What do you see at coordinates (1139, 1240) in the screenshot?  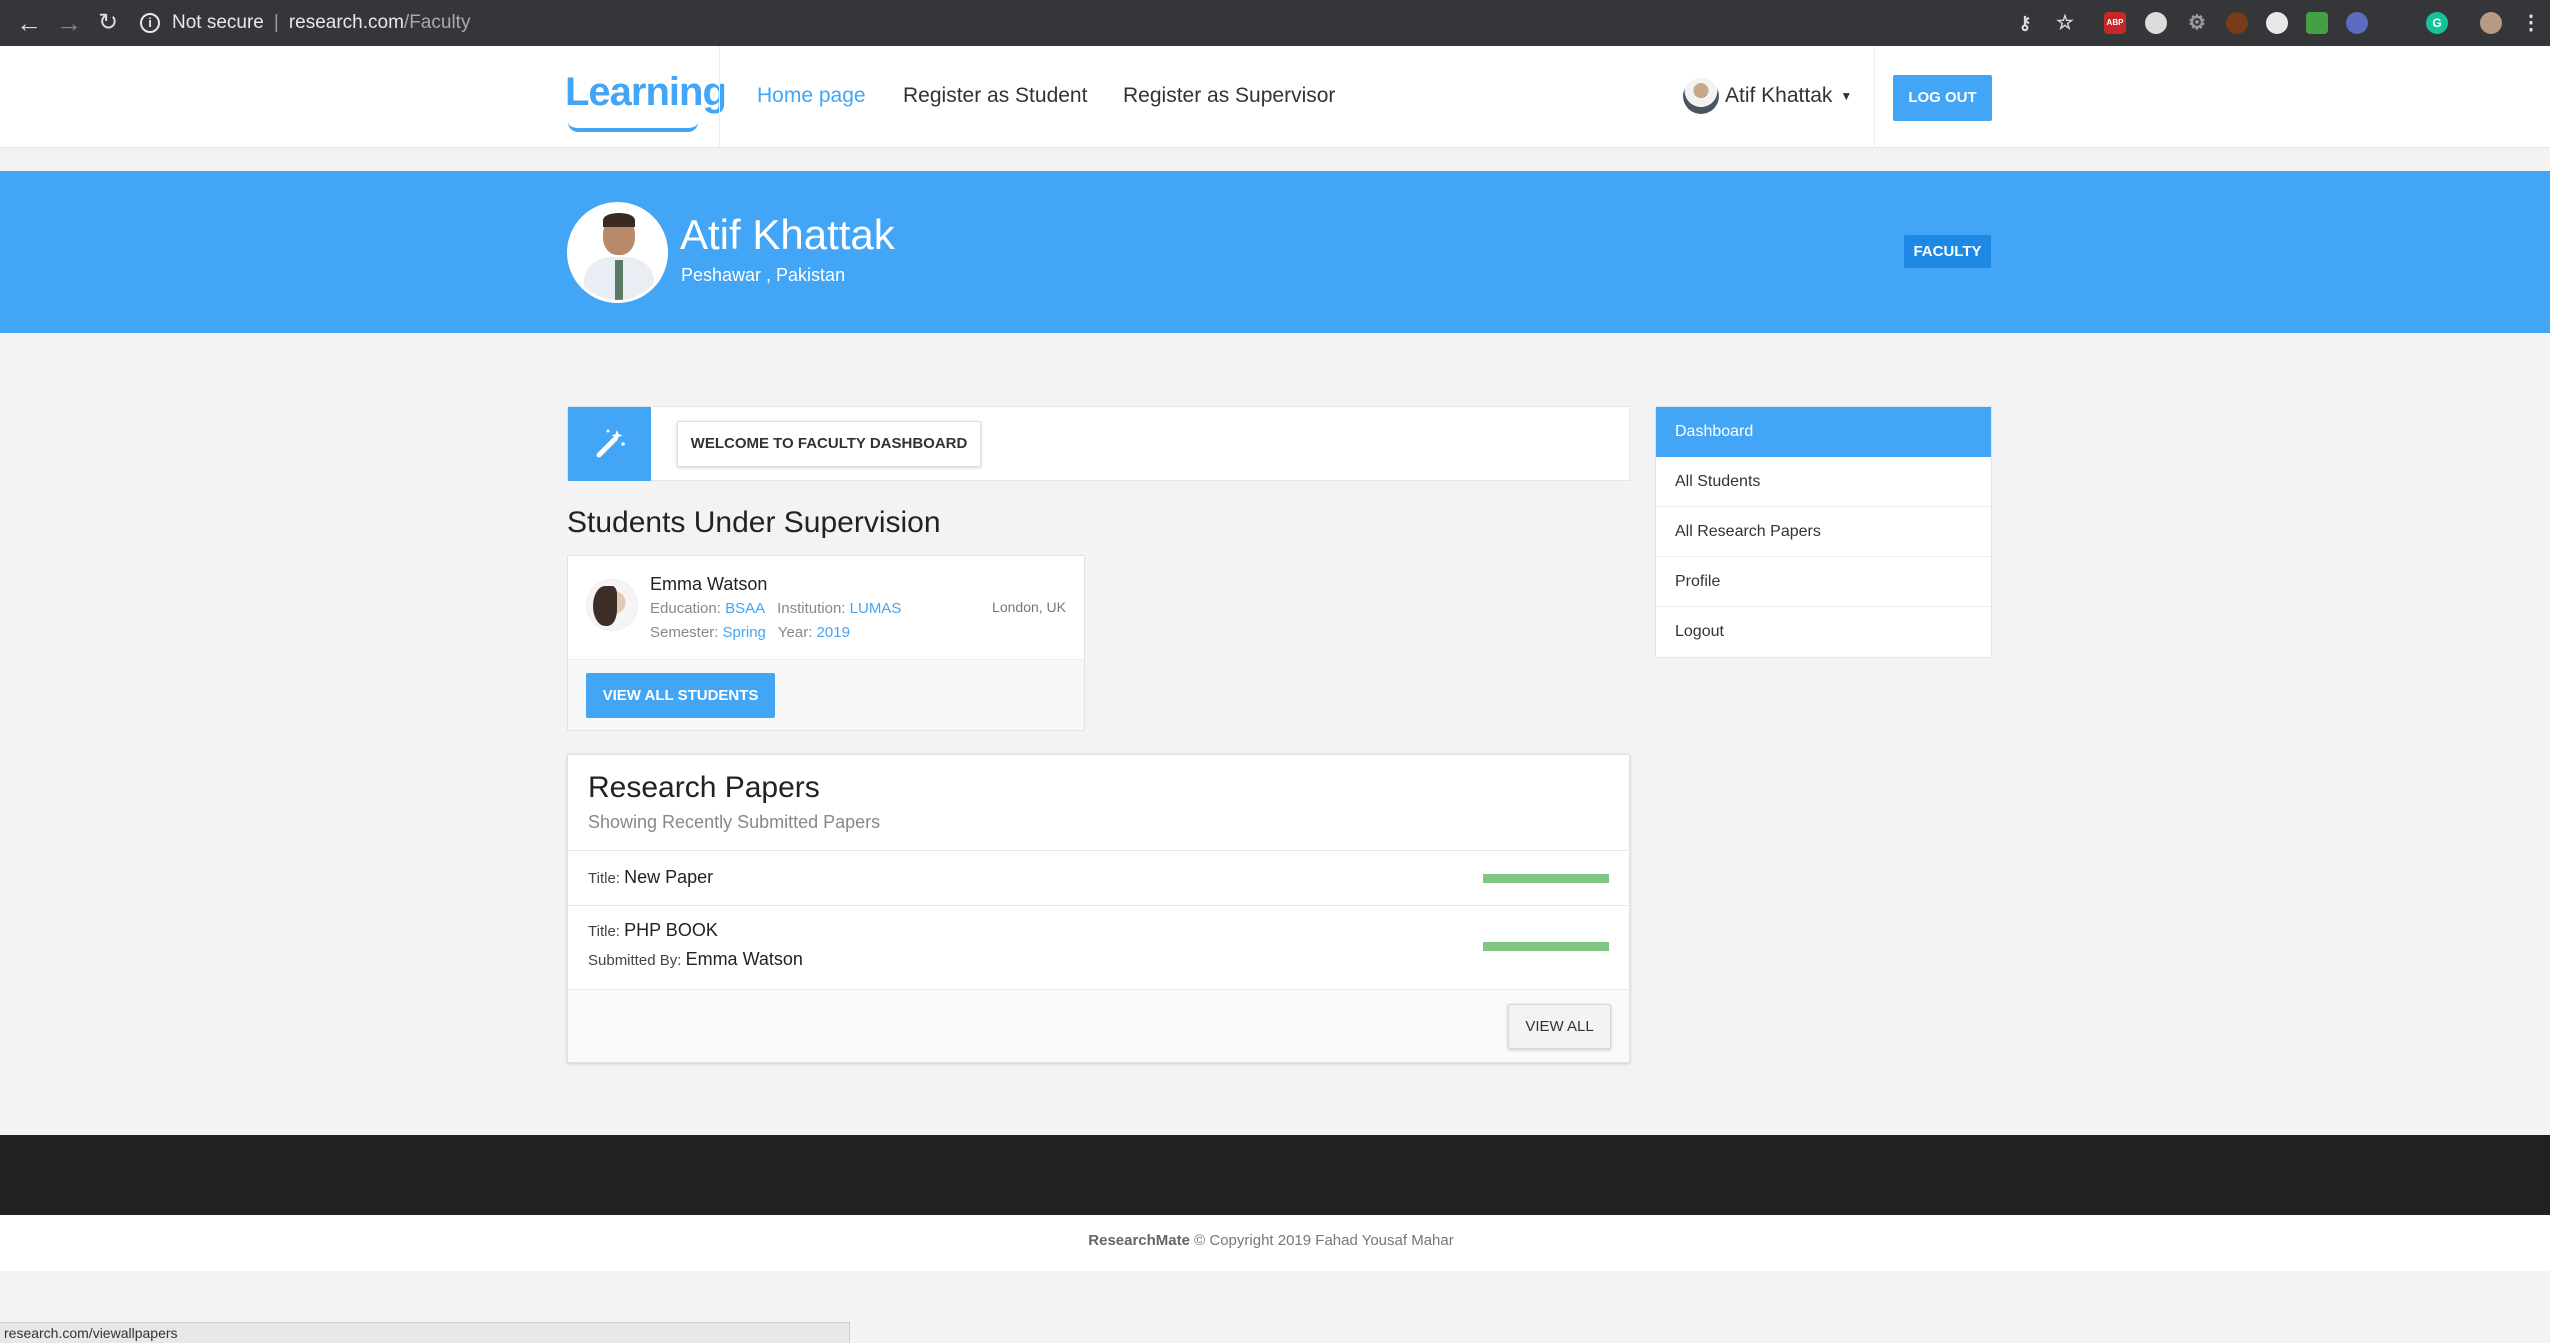 I see `footer-brand: ResearchMate` at bounding box center [1139, 1240].